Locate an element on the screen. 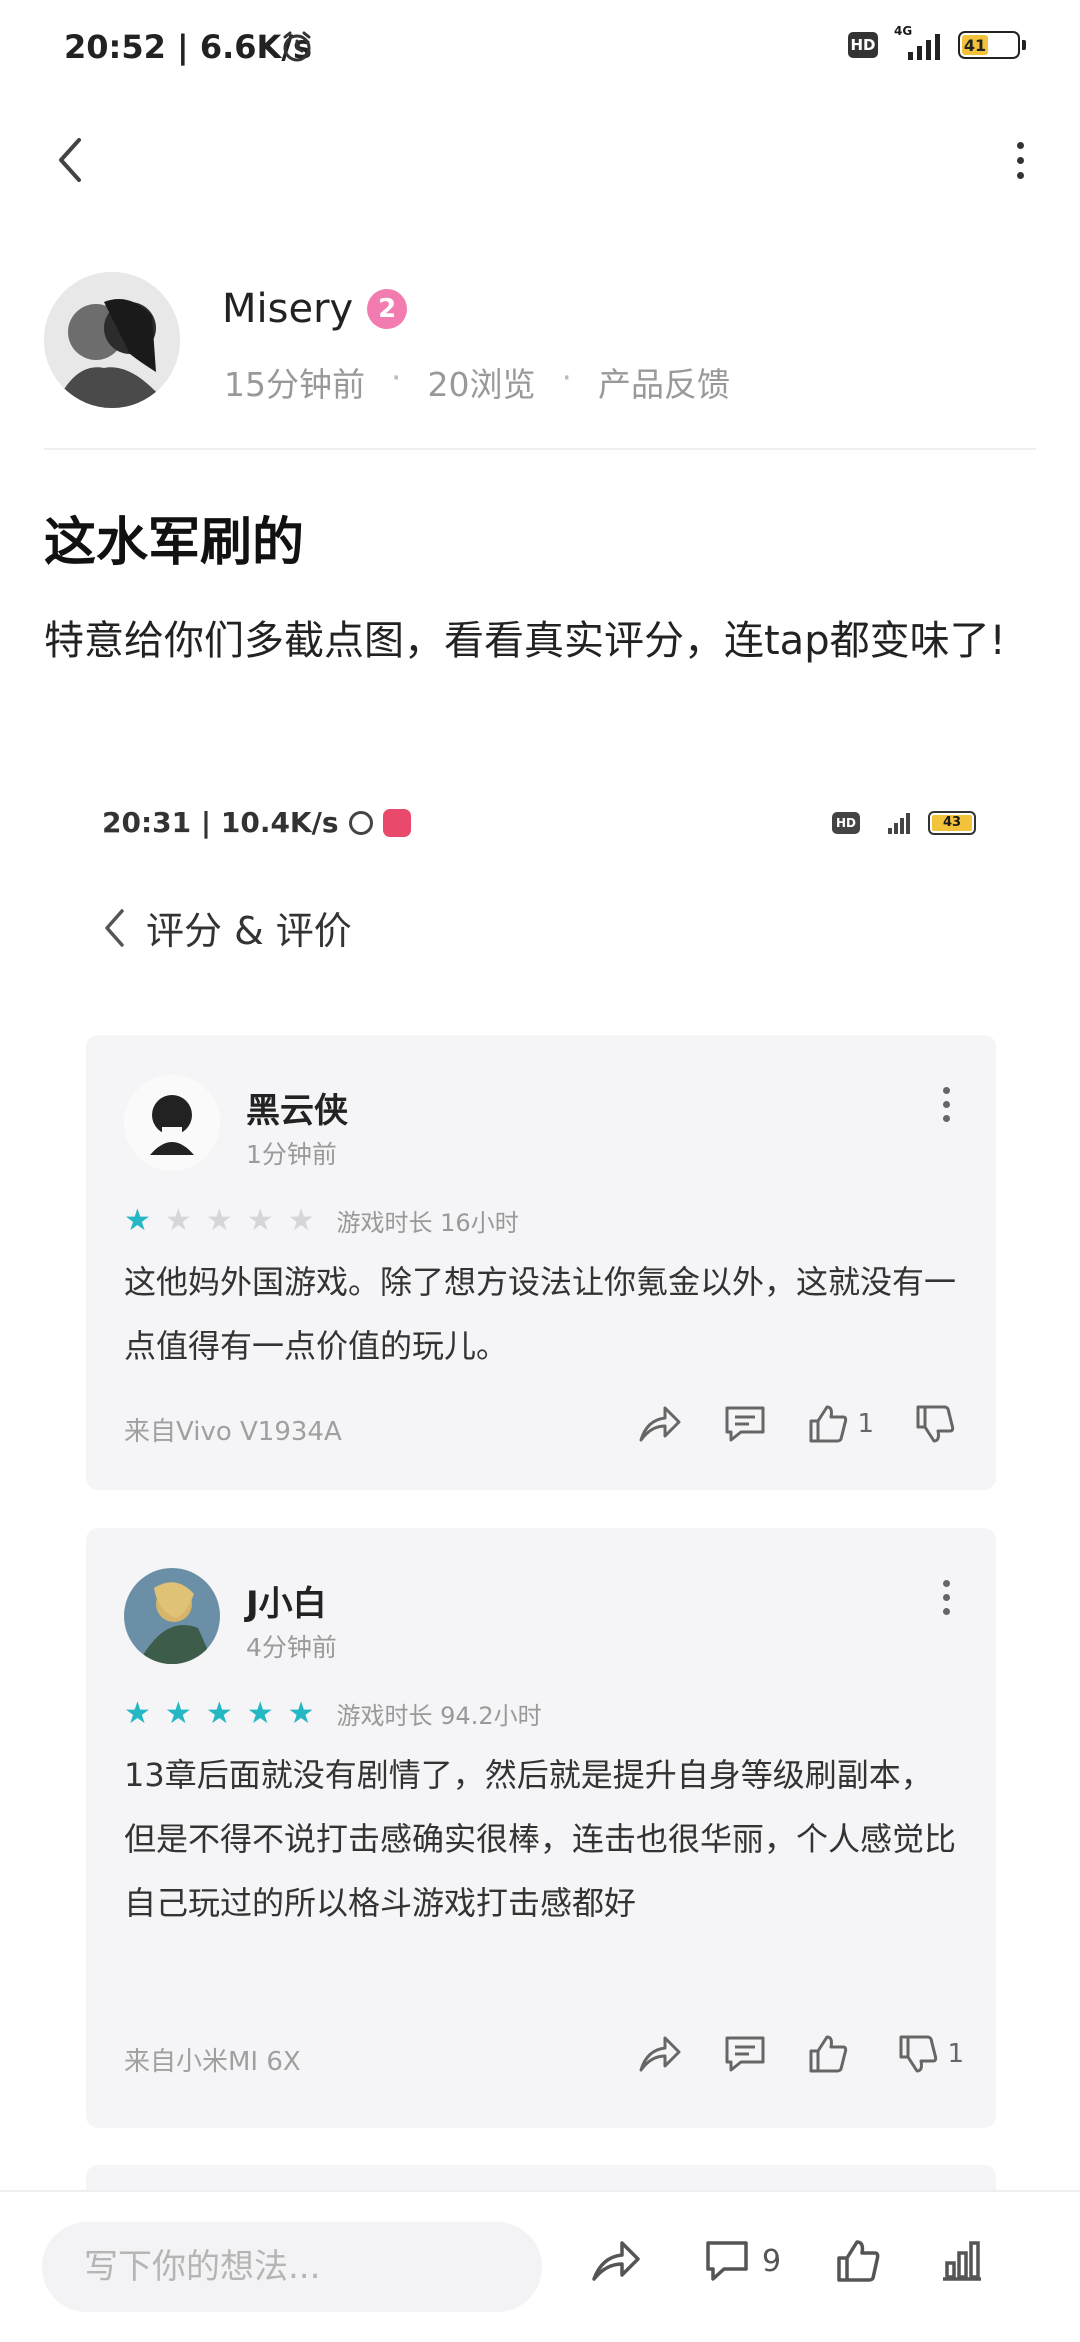  embedded-header: 评分 & 评价 is located at coordinates (227, 927).